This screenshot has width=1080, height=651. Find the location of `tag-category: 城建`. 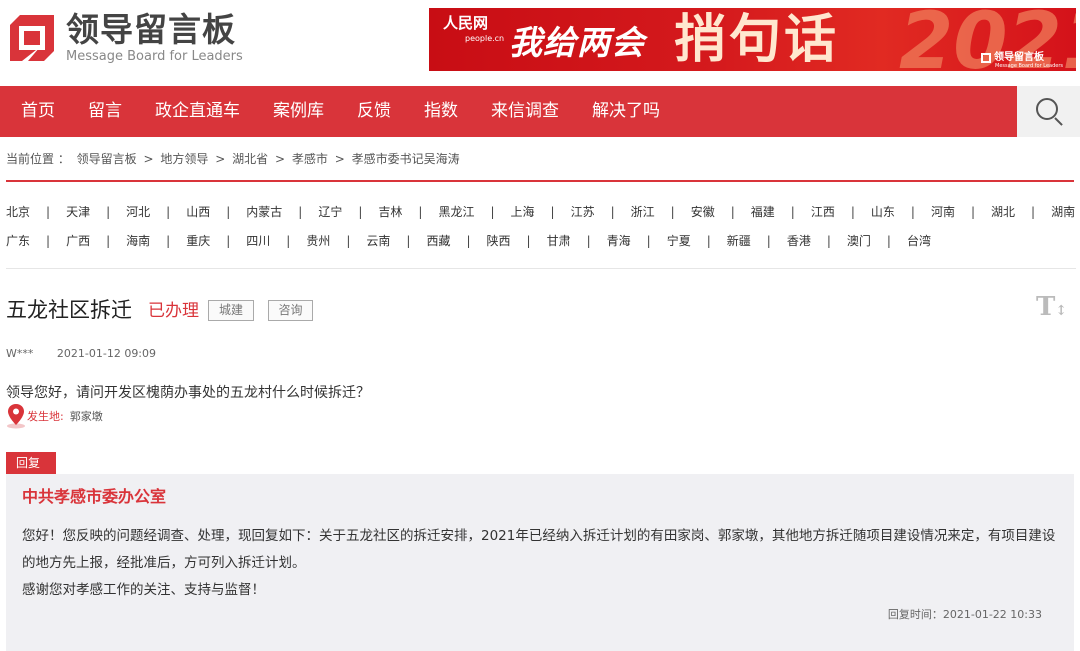

tag-category: 城建 is located at coordinates (231, 310).